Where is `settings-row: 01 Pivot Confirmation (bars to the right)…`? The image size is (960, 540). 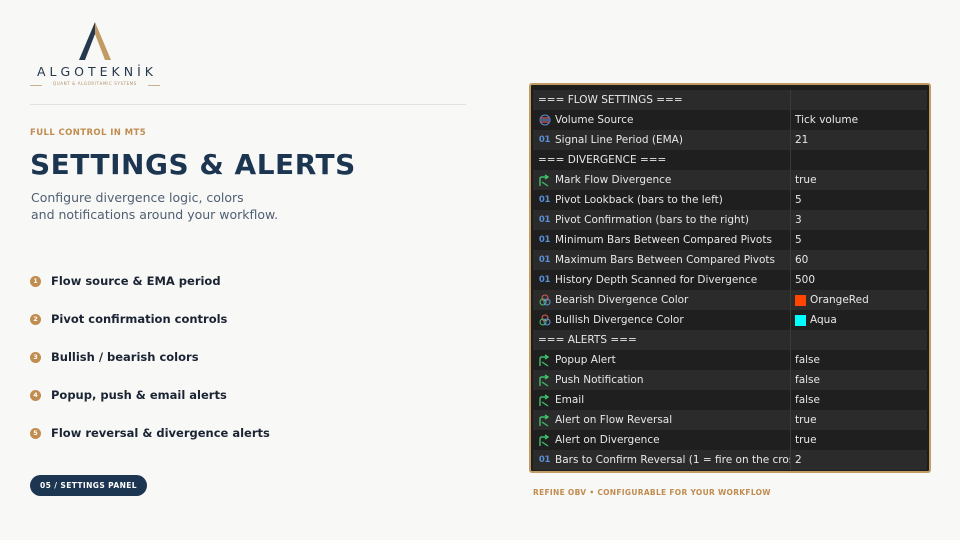
settings-row: 01 Pivot Confirmation (bars to the right)… is located at coordinates (730, 220).